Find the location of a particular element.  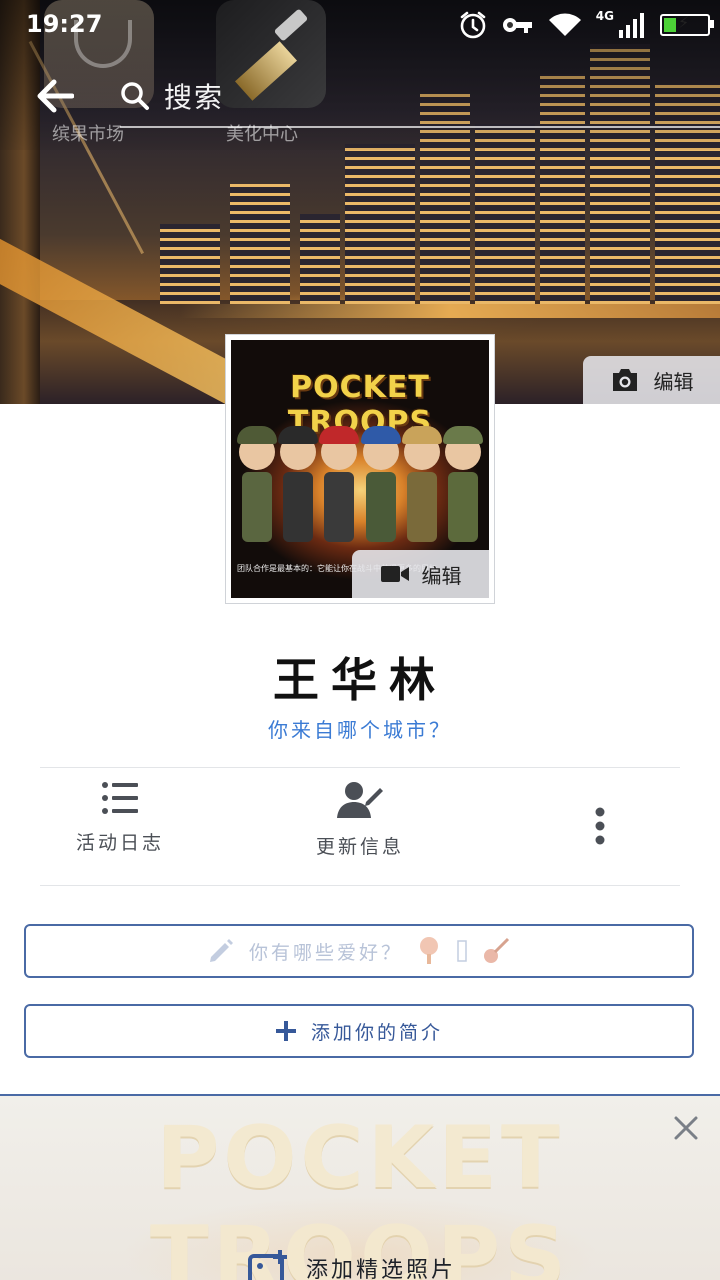

edit-cover-label: 编辑 is located at coordinates (673, 381).